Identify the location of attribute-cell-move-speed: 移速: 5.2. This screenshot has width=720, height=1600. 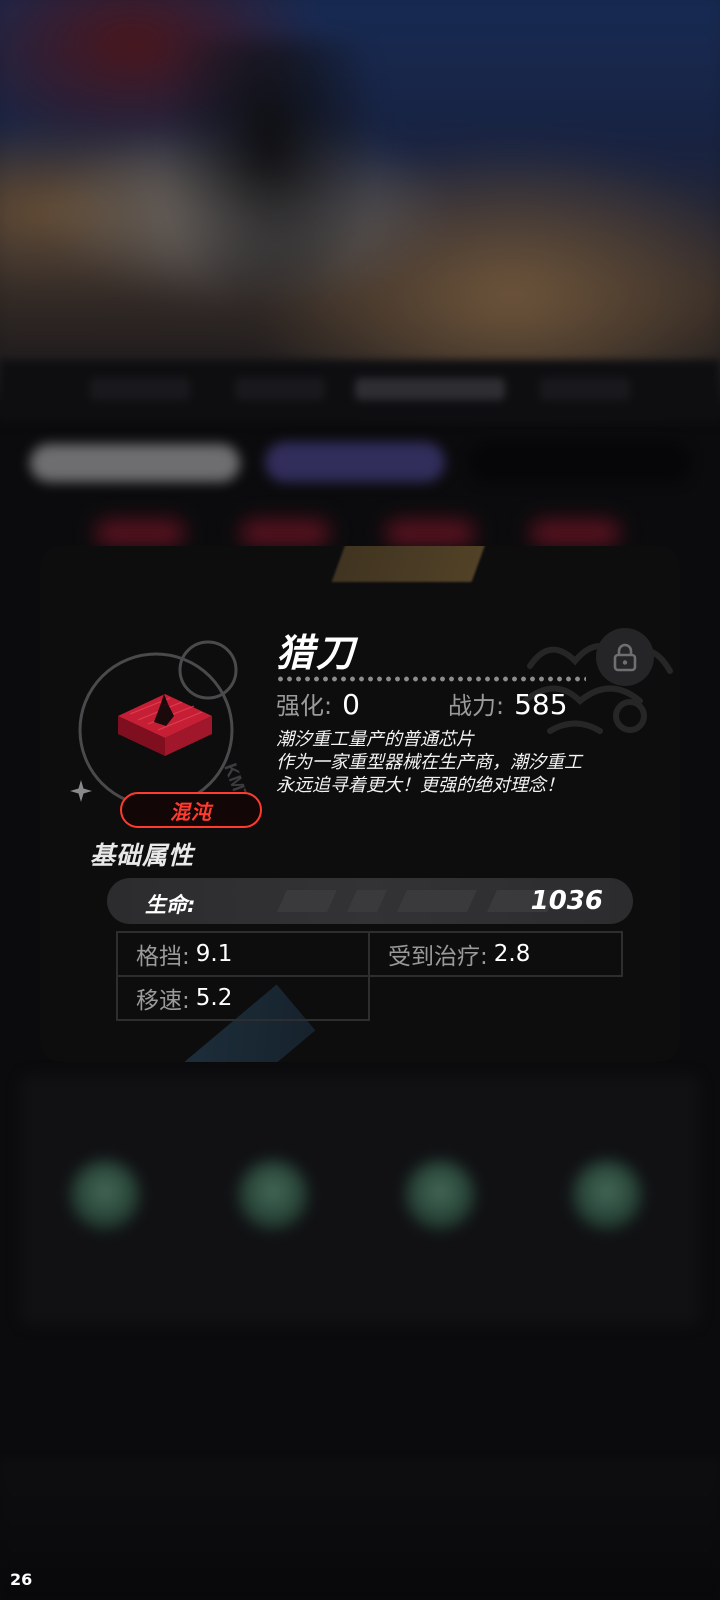
(243, 998).